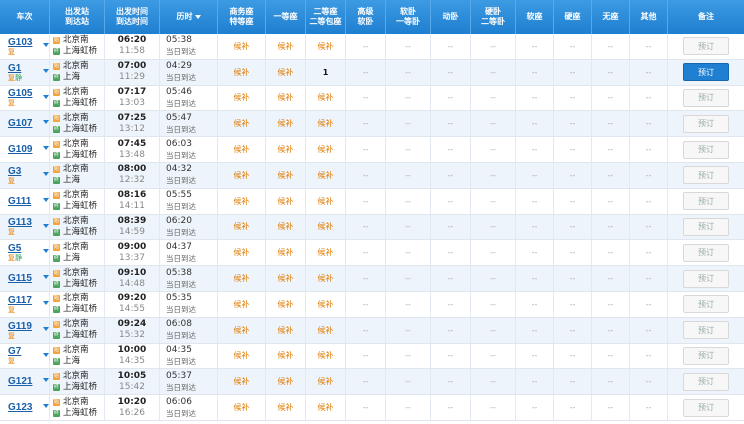 The width and height of the screenshot is (744, 424). I want to click on train-number-link: G5, so click(14, 248).